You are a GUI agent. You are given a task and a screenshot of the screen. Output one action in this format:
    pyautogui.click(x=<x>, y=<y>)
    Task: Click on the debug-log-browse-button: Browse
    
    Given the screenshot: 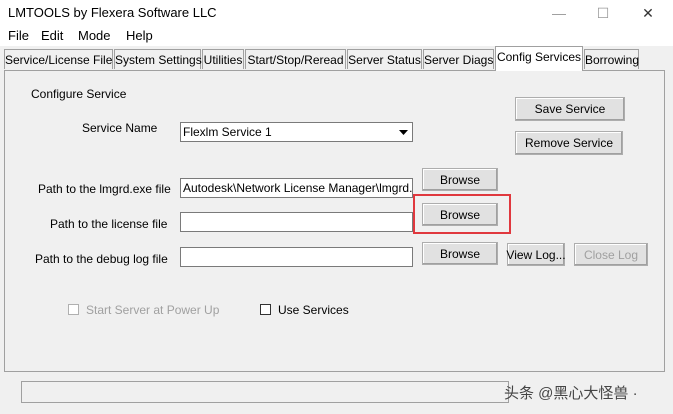 What is the action you would take?
    pyautogui.click(x=460, y=253)
    